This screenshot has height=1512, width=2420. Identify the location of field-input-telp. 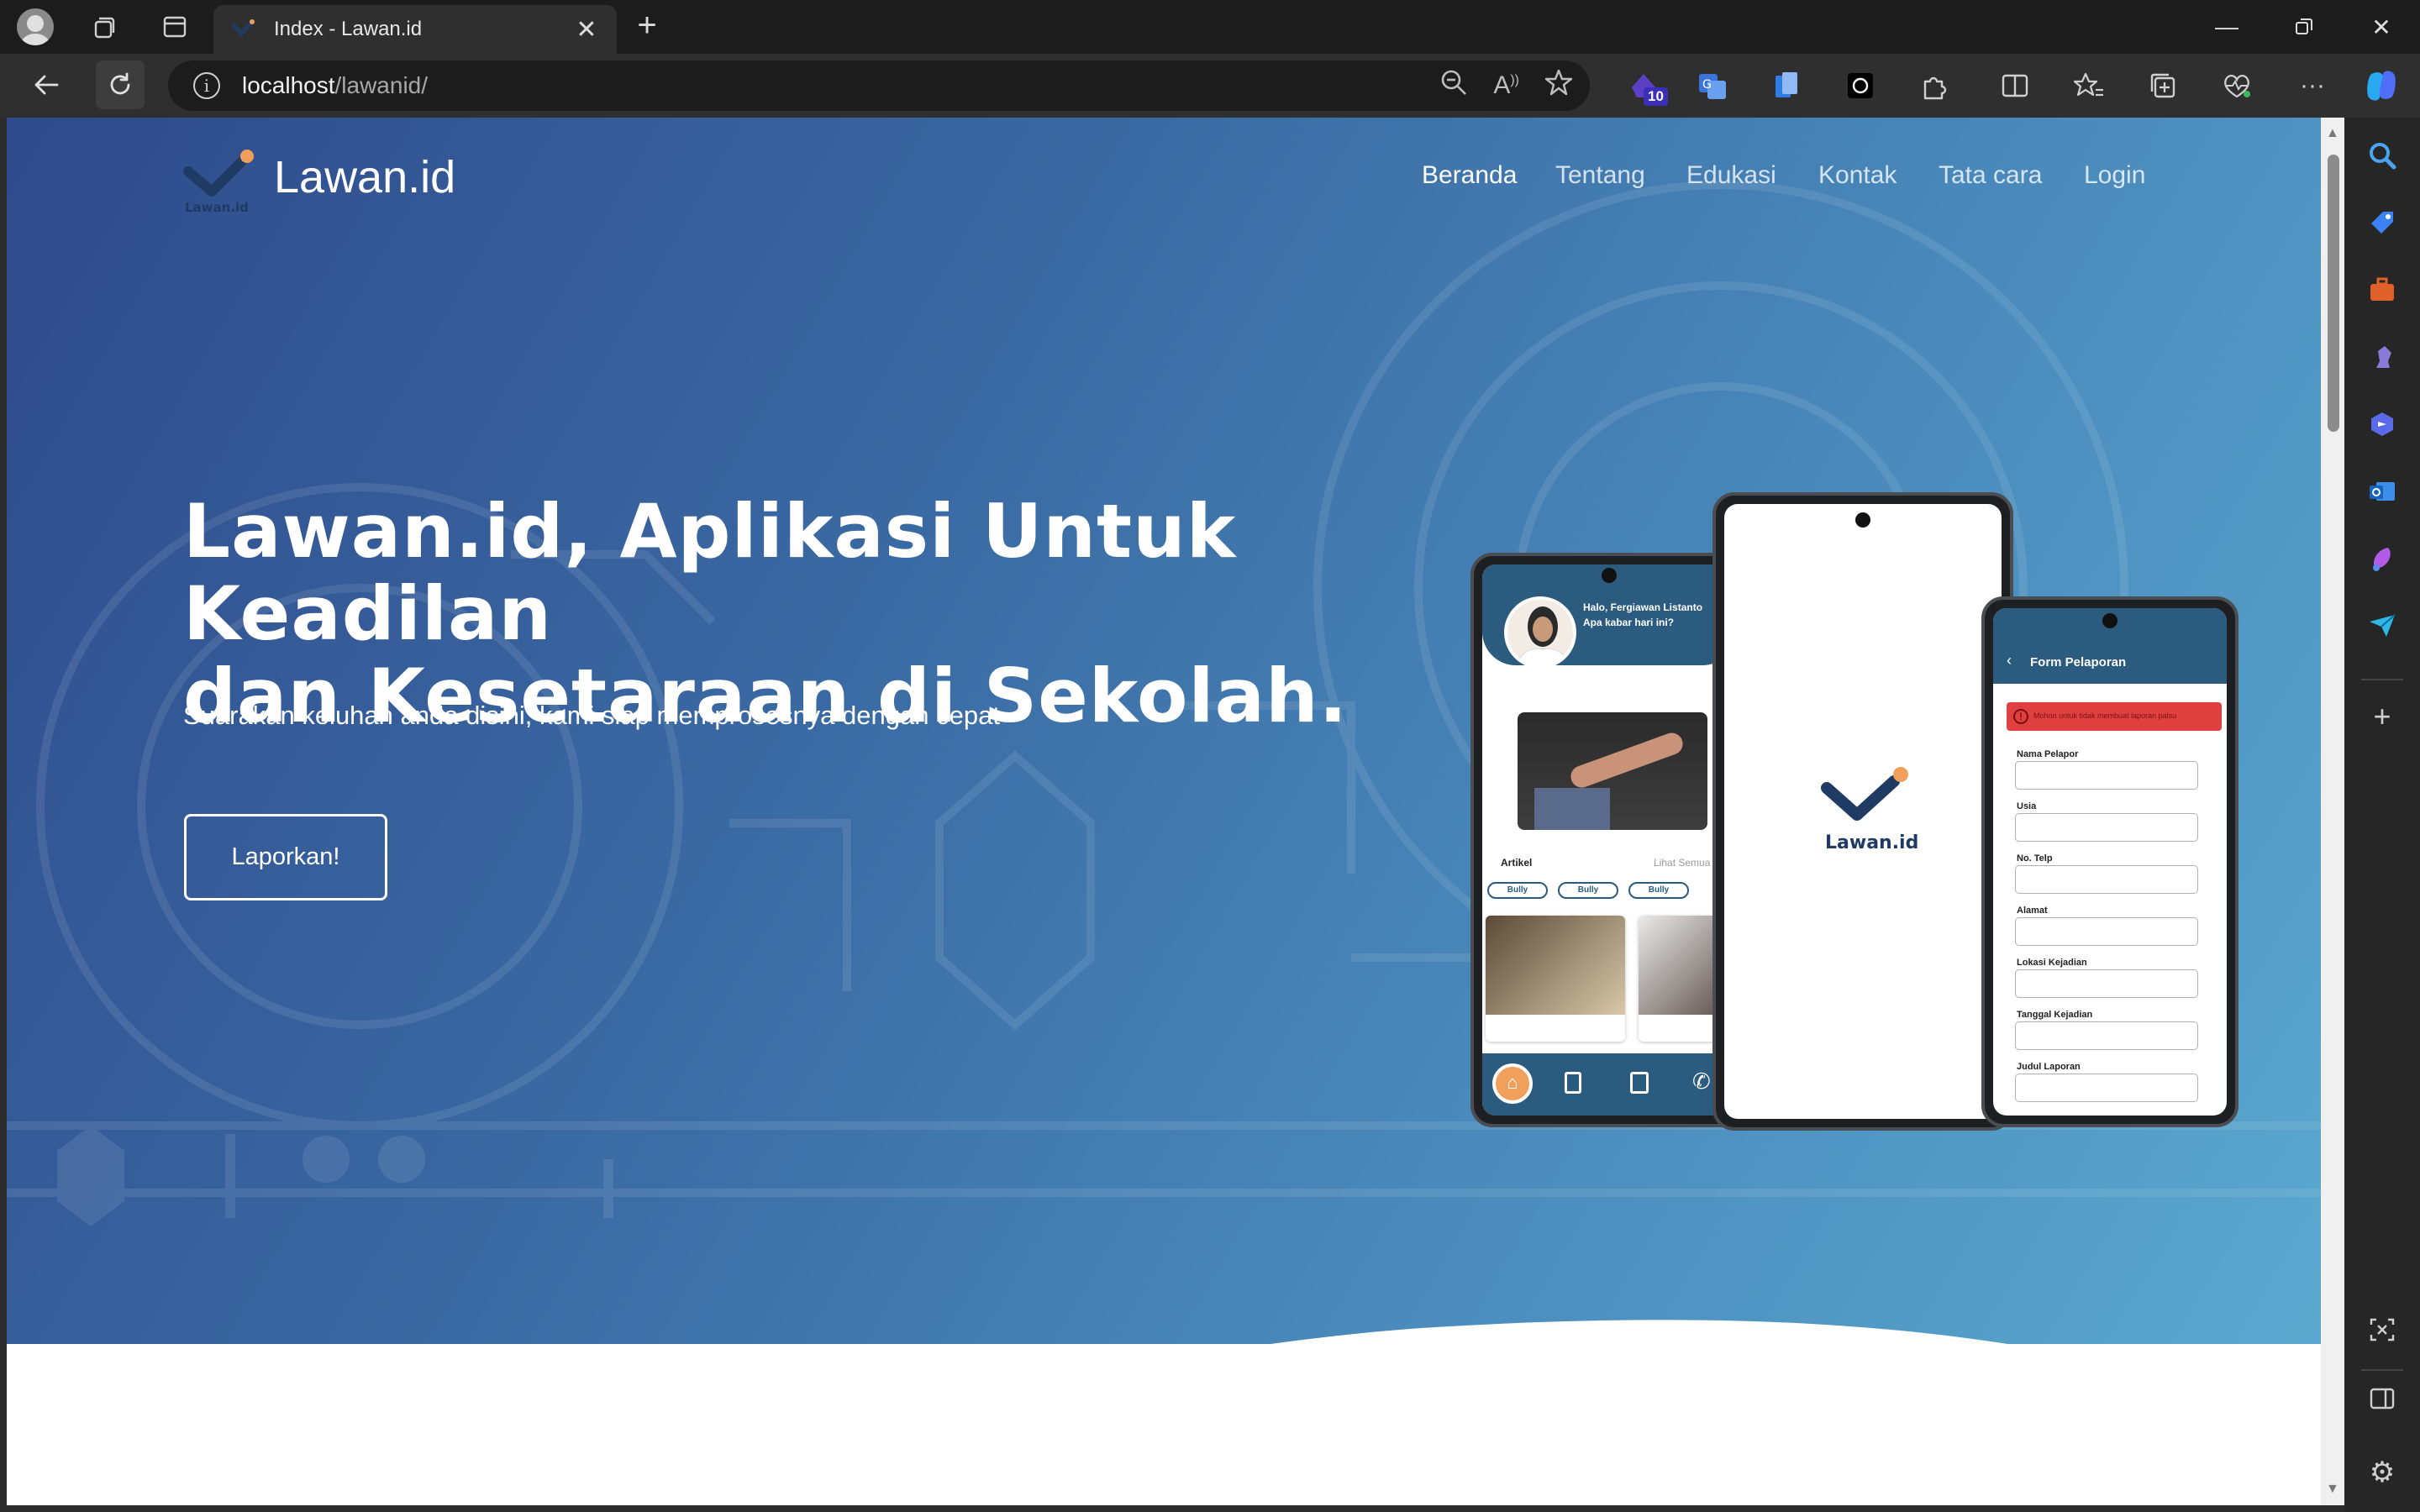
(2106, 879).